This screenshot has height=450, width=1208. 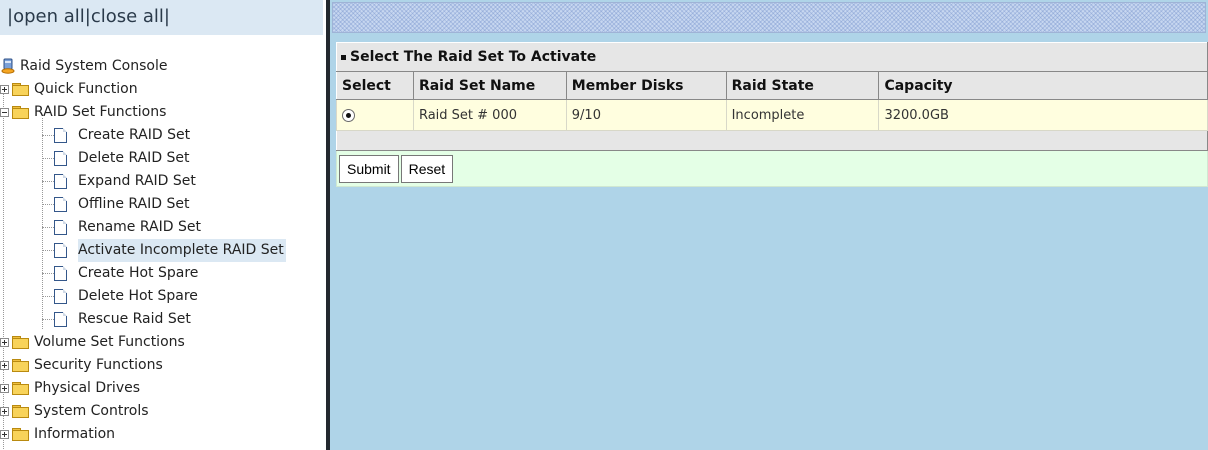 What do you see at coordinates (163, 388) in the screenshot?
I see `tree-item-physical-drives: Physical Drives` at bounding box center [163, 388].